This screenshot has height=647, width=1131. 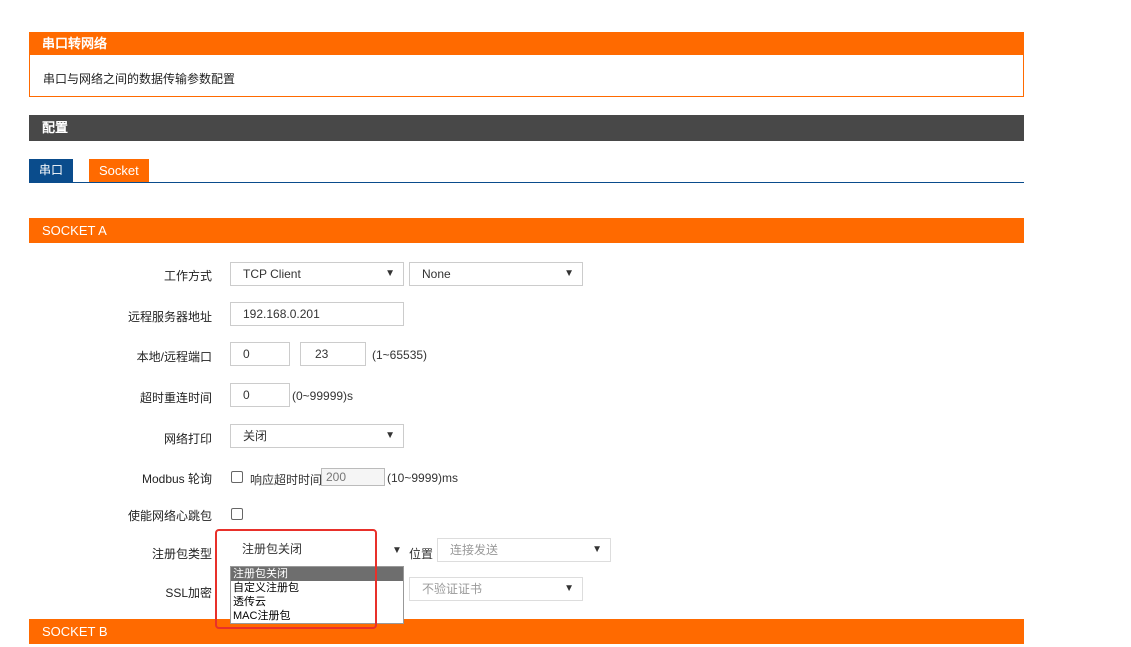 What do you see at coordinates (317, 574) in the screenshot?
I see `dropdown-option: 注册包关闭` at bounding box center [317, 574].